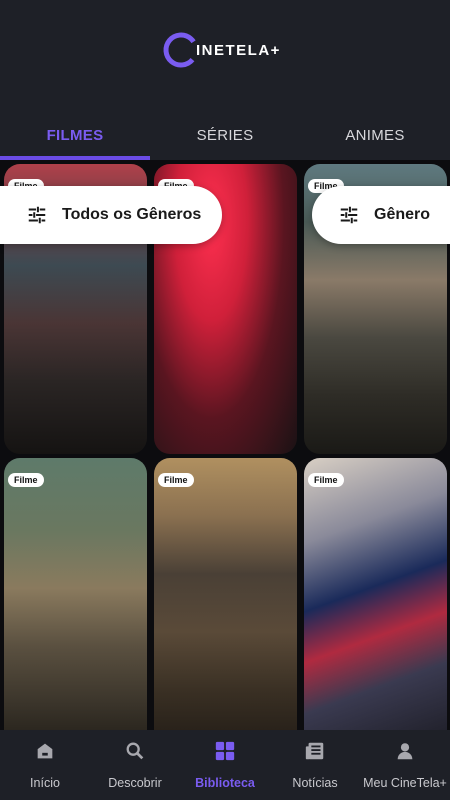 This screenshot has height=800, width=450. I want to click on news-icon, so click(314, 751).